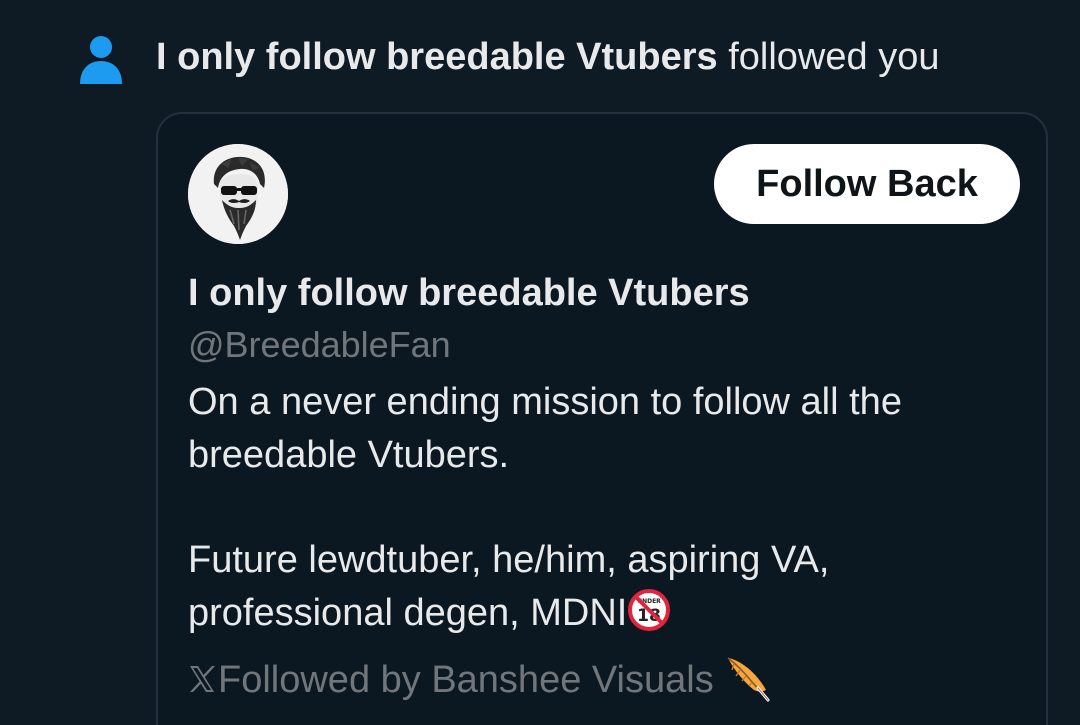 The height and width of the screenshot is (725, 1080). I want to click on person-icon, so click(101, 60).